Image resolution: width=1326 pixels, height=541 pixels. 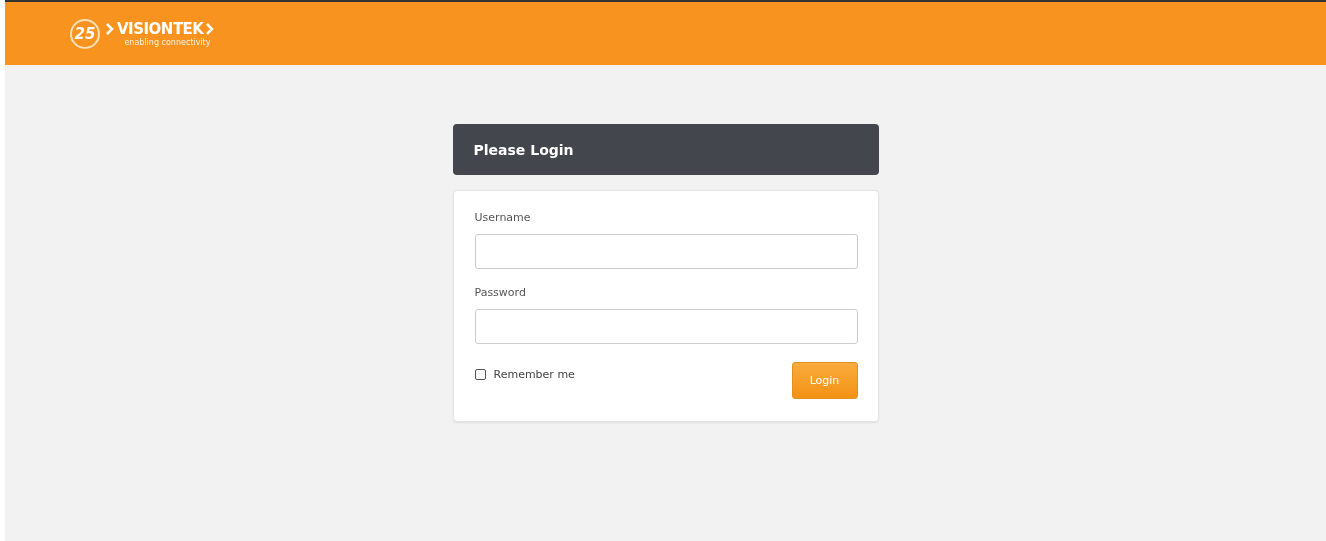 What do you see at coordinates (666, 326) in the screenshot?
I see `password-field` at bounding box center [666, 326].